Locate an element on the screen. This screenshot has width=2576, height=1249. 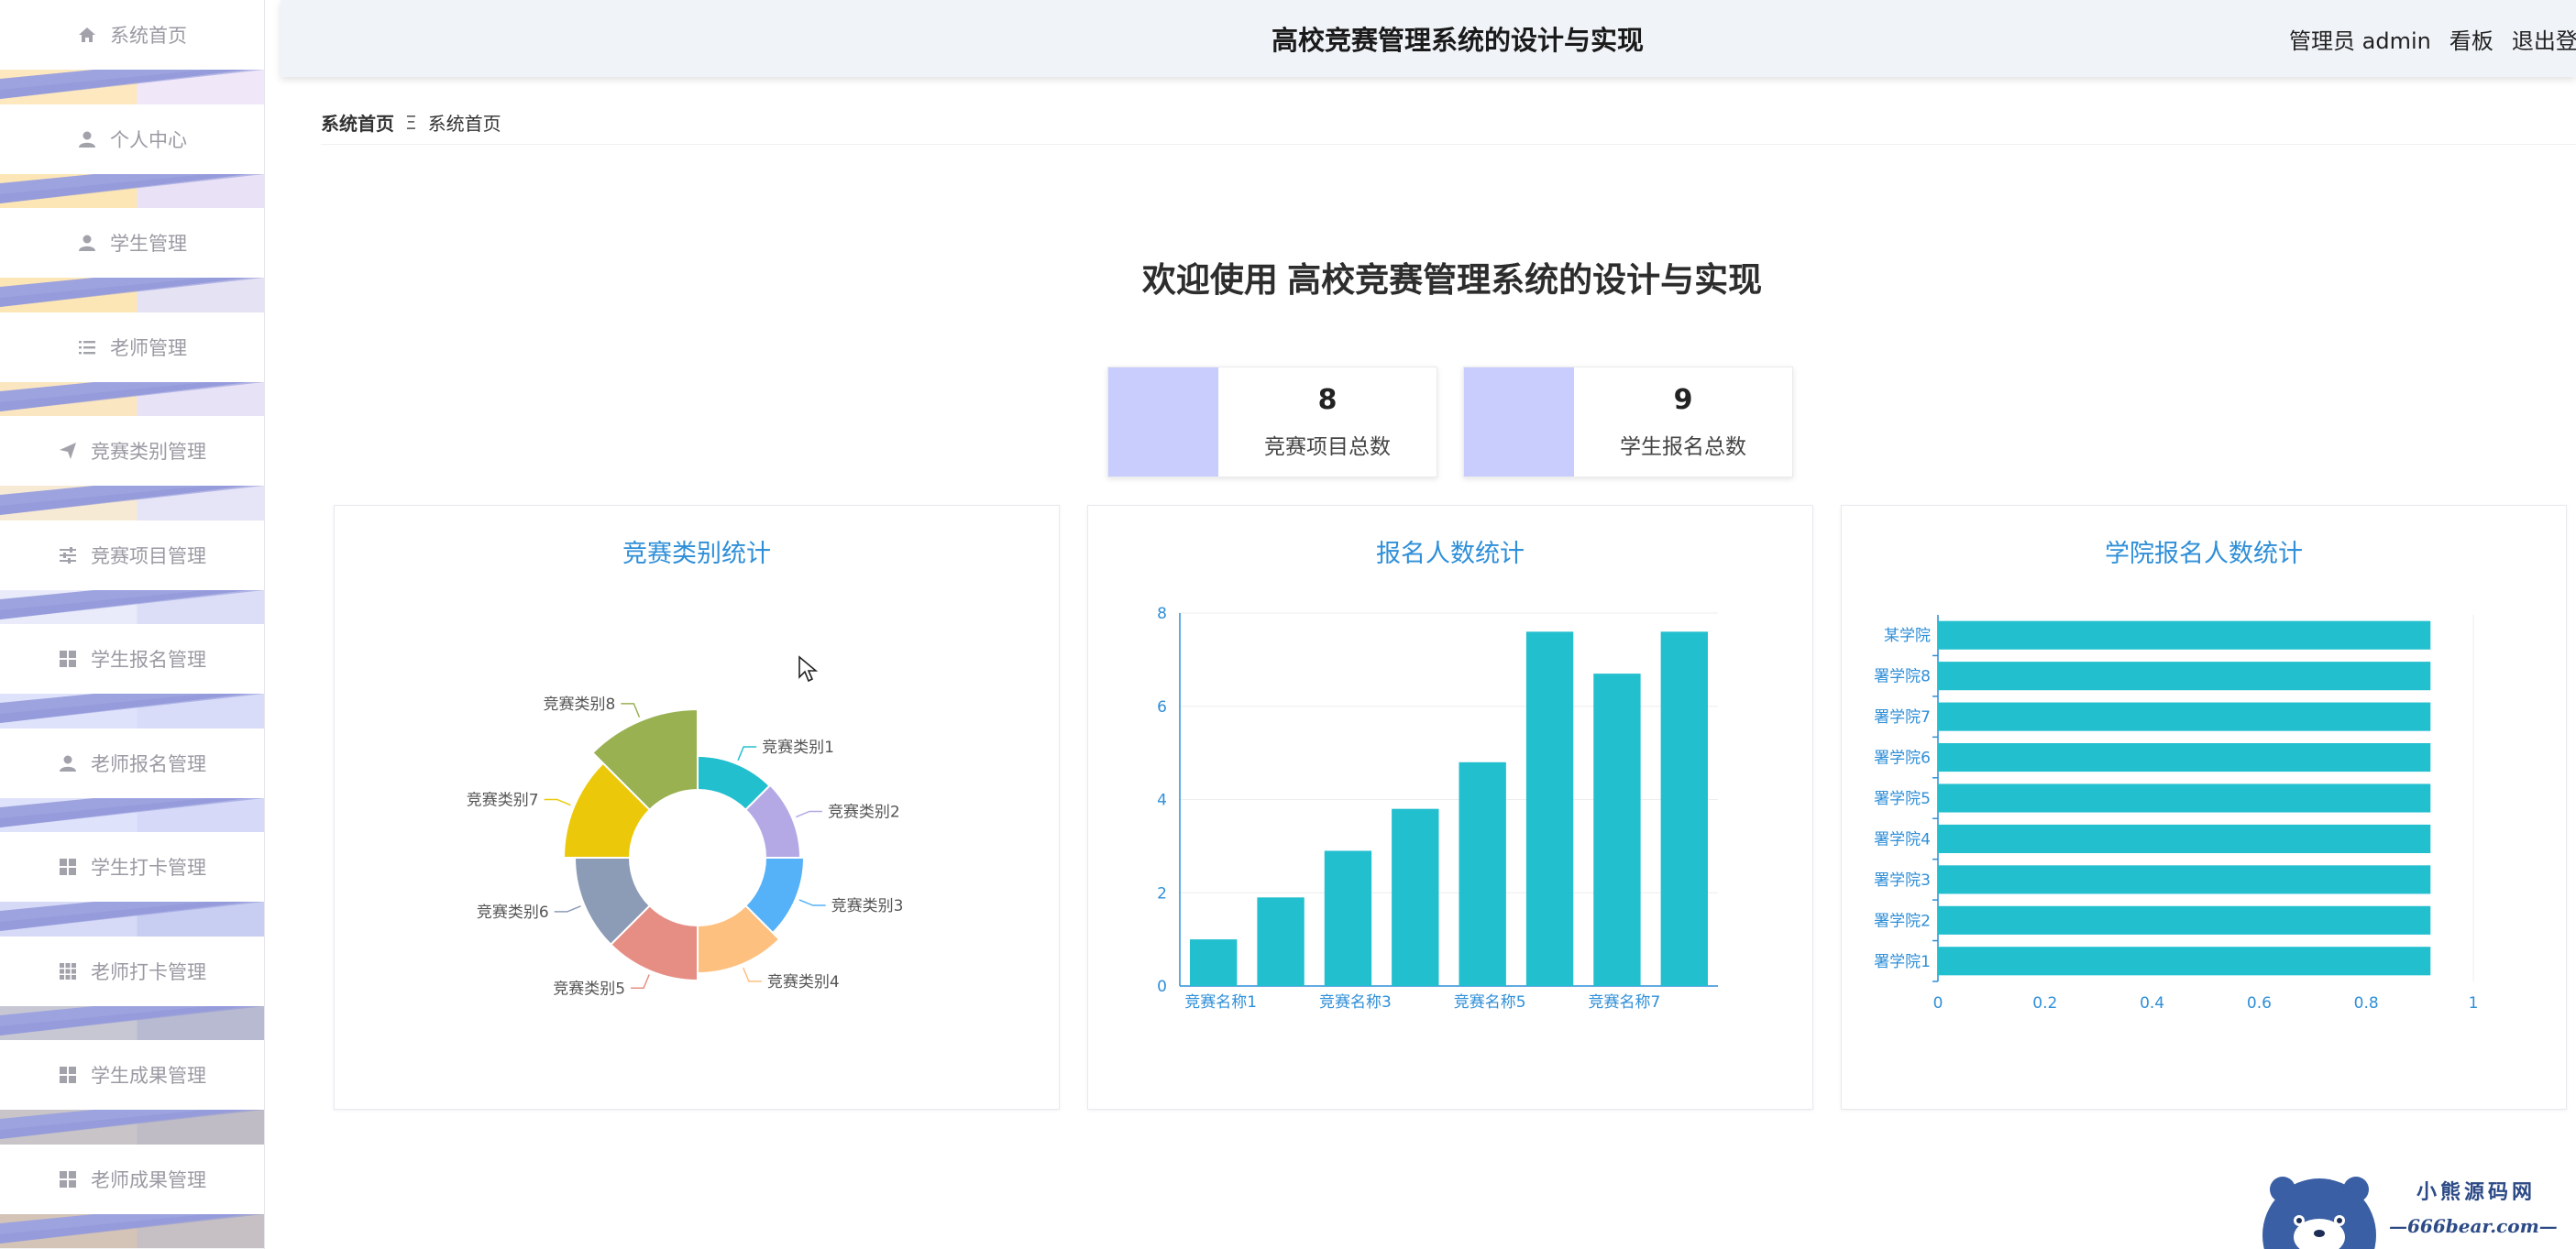
registration-bar-chart: 0 2 4 6 8 竞赛名称1 竞赛名称3 竞赛名称5 竞赛名称7 is located at coordinates (1437, 808).